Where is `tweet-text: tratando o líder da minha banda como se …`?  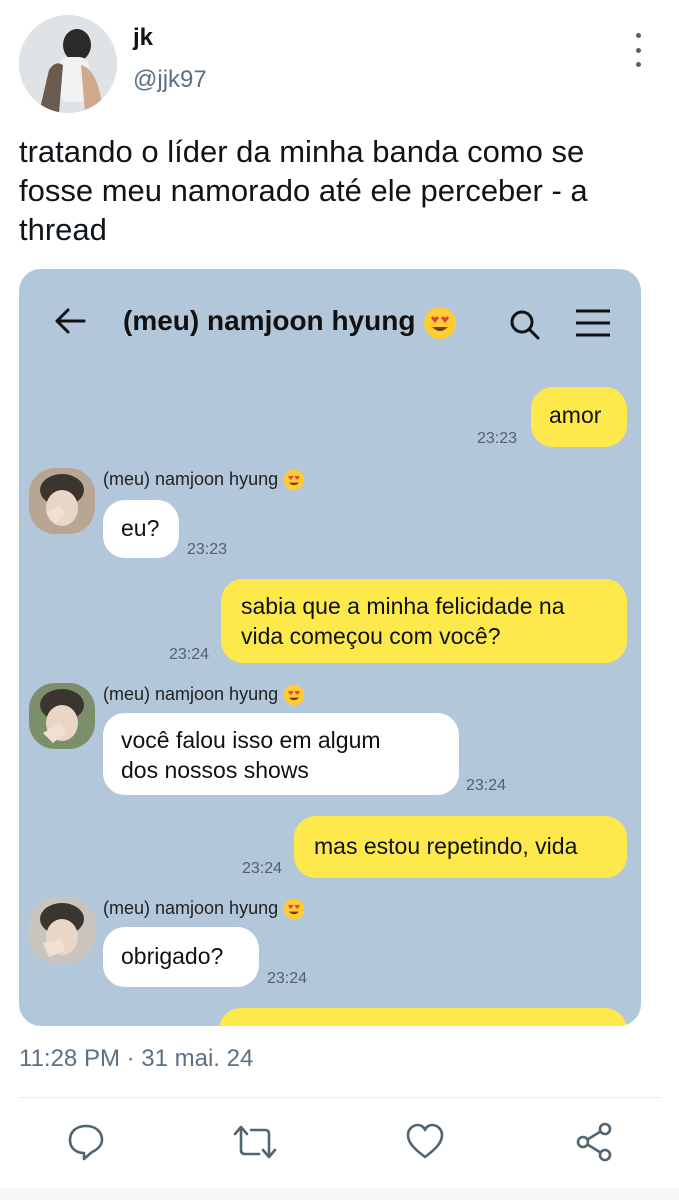 tweet-text: tratando o líder da minha banda como se … is located at coordinates (303, 190).